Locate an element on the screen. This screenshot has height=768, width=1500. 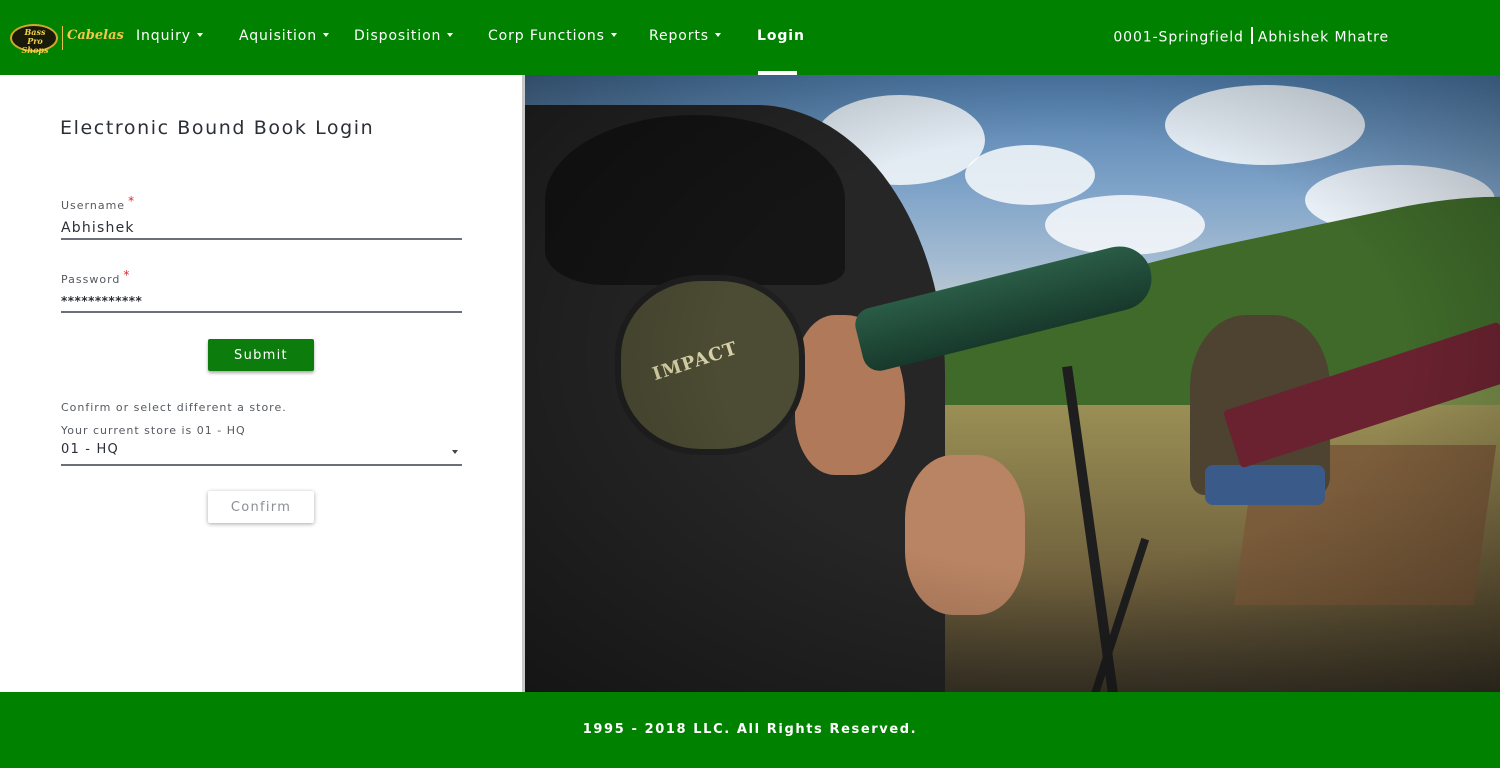
nav-item-corp-functions: Corp Functions is located at coordinates (552, 38).